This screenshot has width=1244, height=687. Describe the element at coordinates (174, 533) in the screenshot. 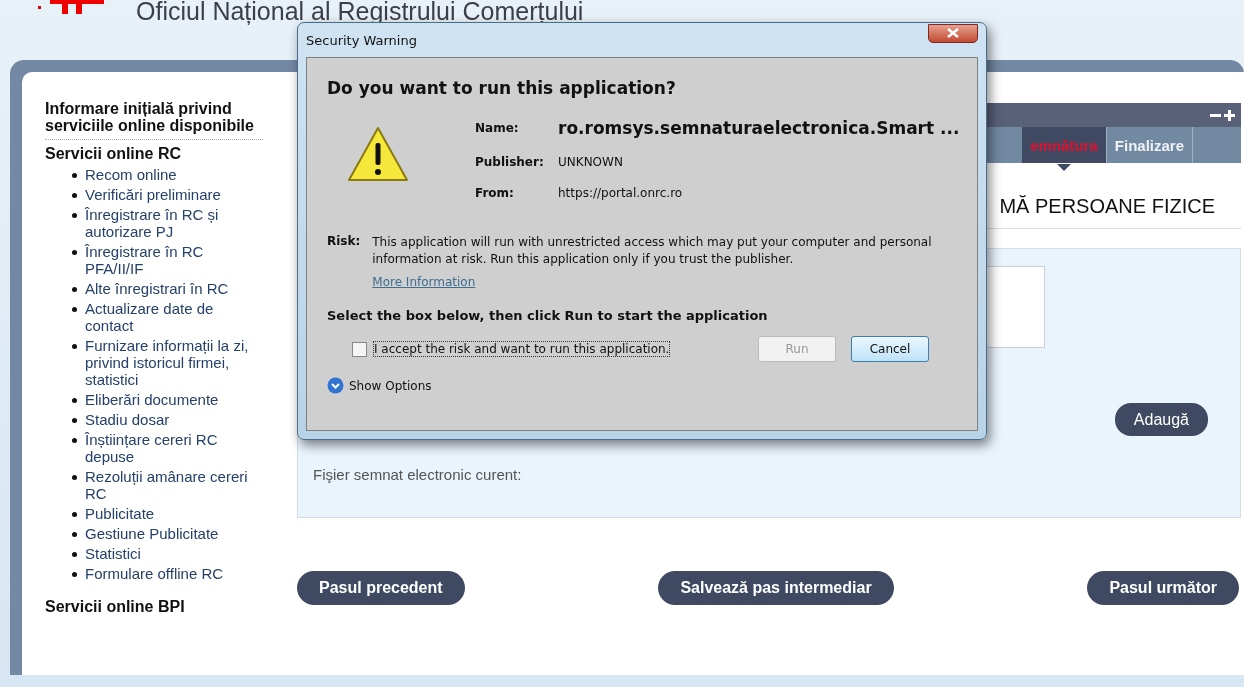

I see `sidebar-link: Gestiune Publicitate` at that location.